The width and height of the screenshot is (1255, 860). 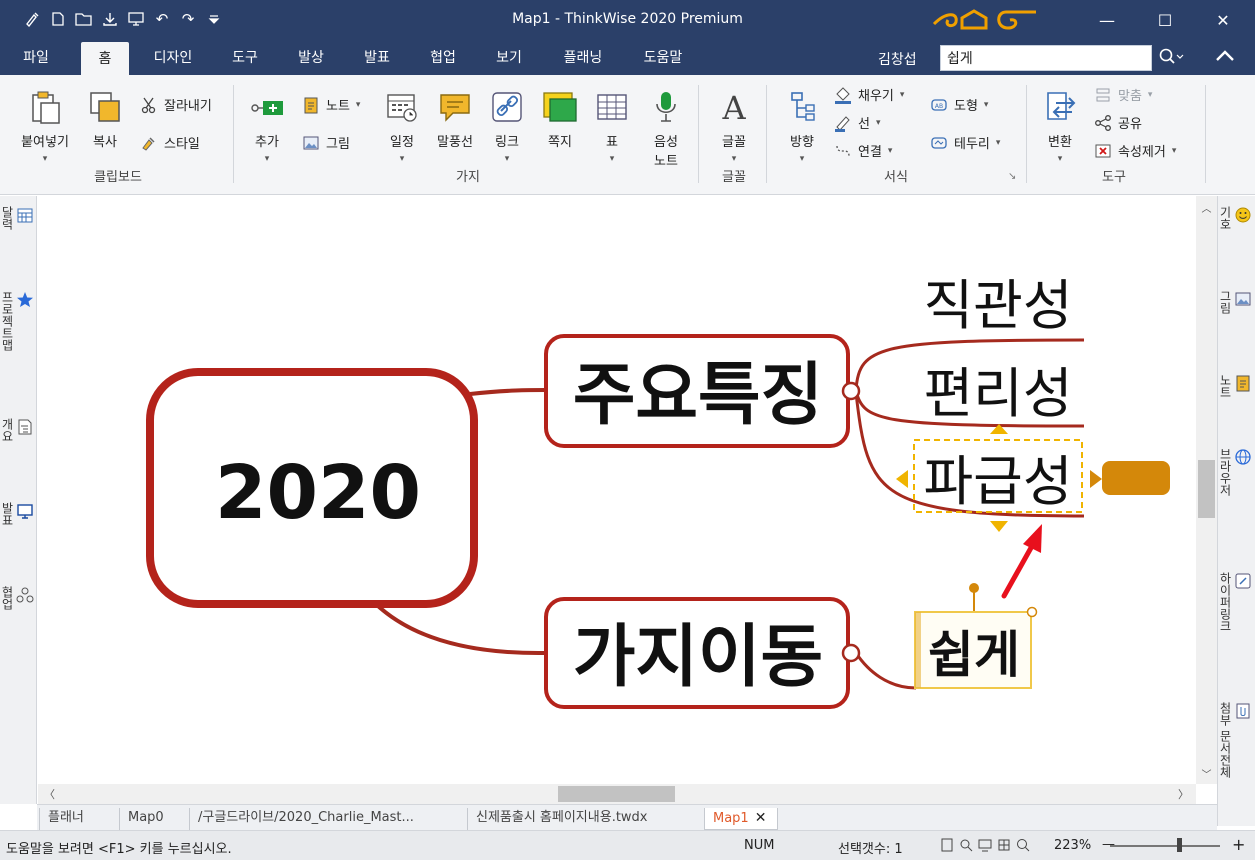 What do you see at coordinates (985, 845) in the screenshot?
I see `screen-view-icon` at bounding box center [985, 845].